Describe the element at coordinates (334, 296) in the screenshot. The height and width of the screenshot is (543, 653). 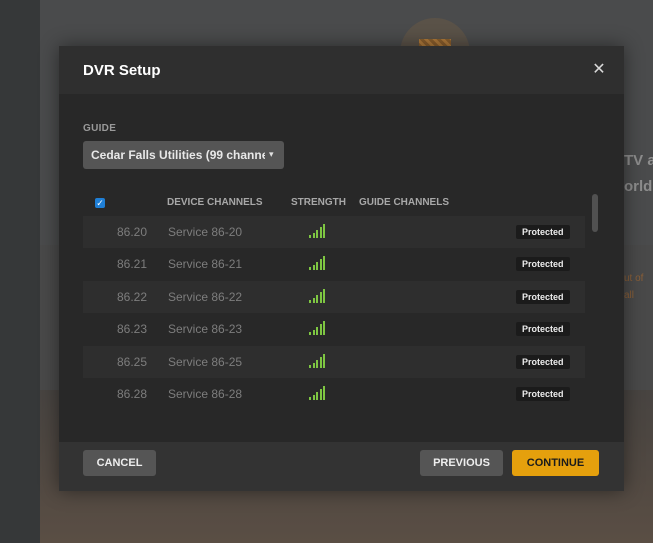
I see `table-row: 86.22 Service 86-22 Protected` at that location.